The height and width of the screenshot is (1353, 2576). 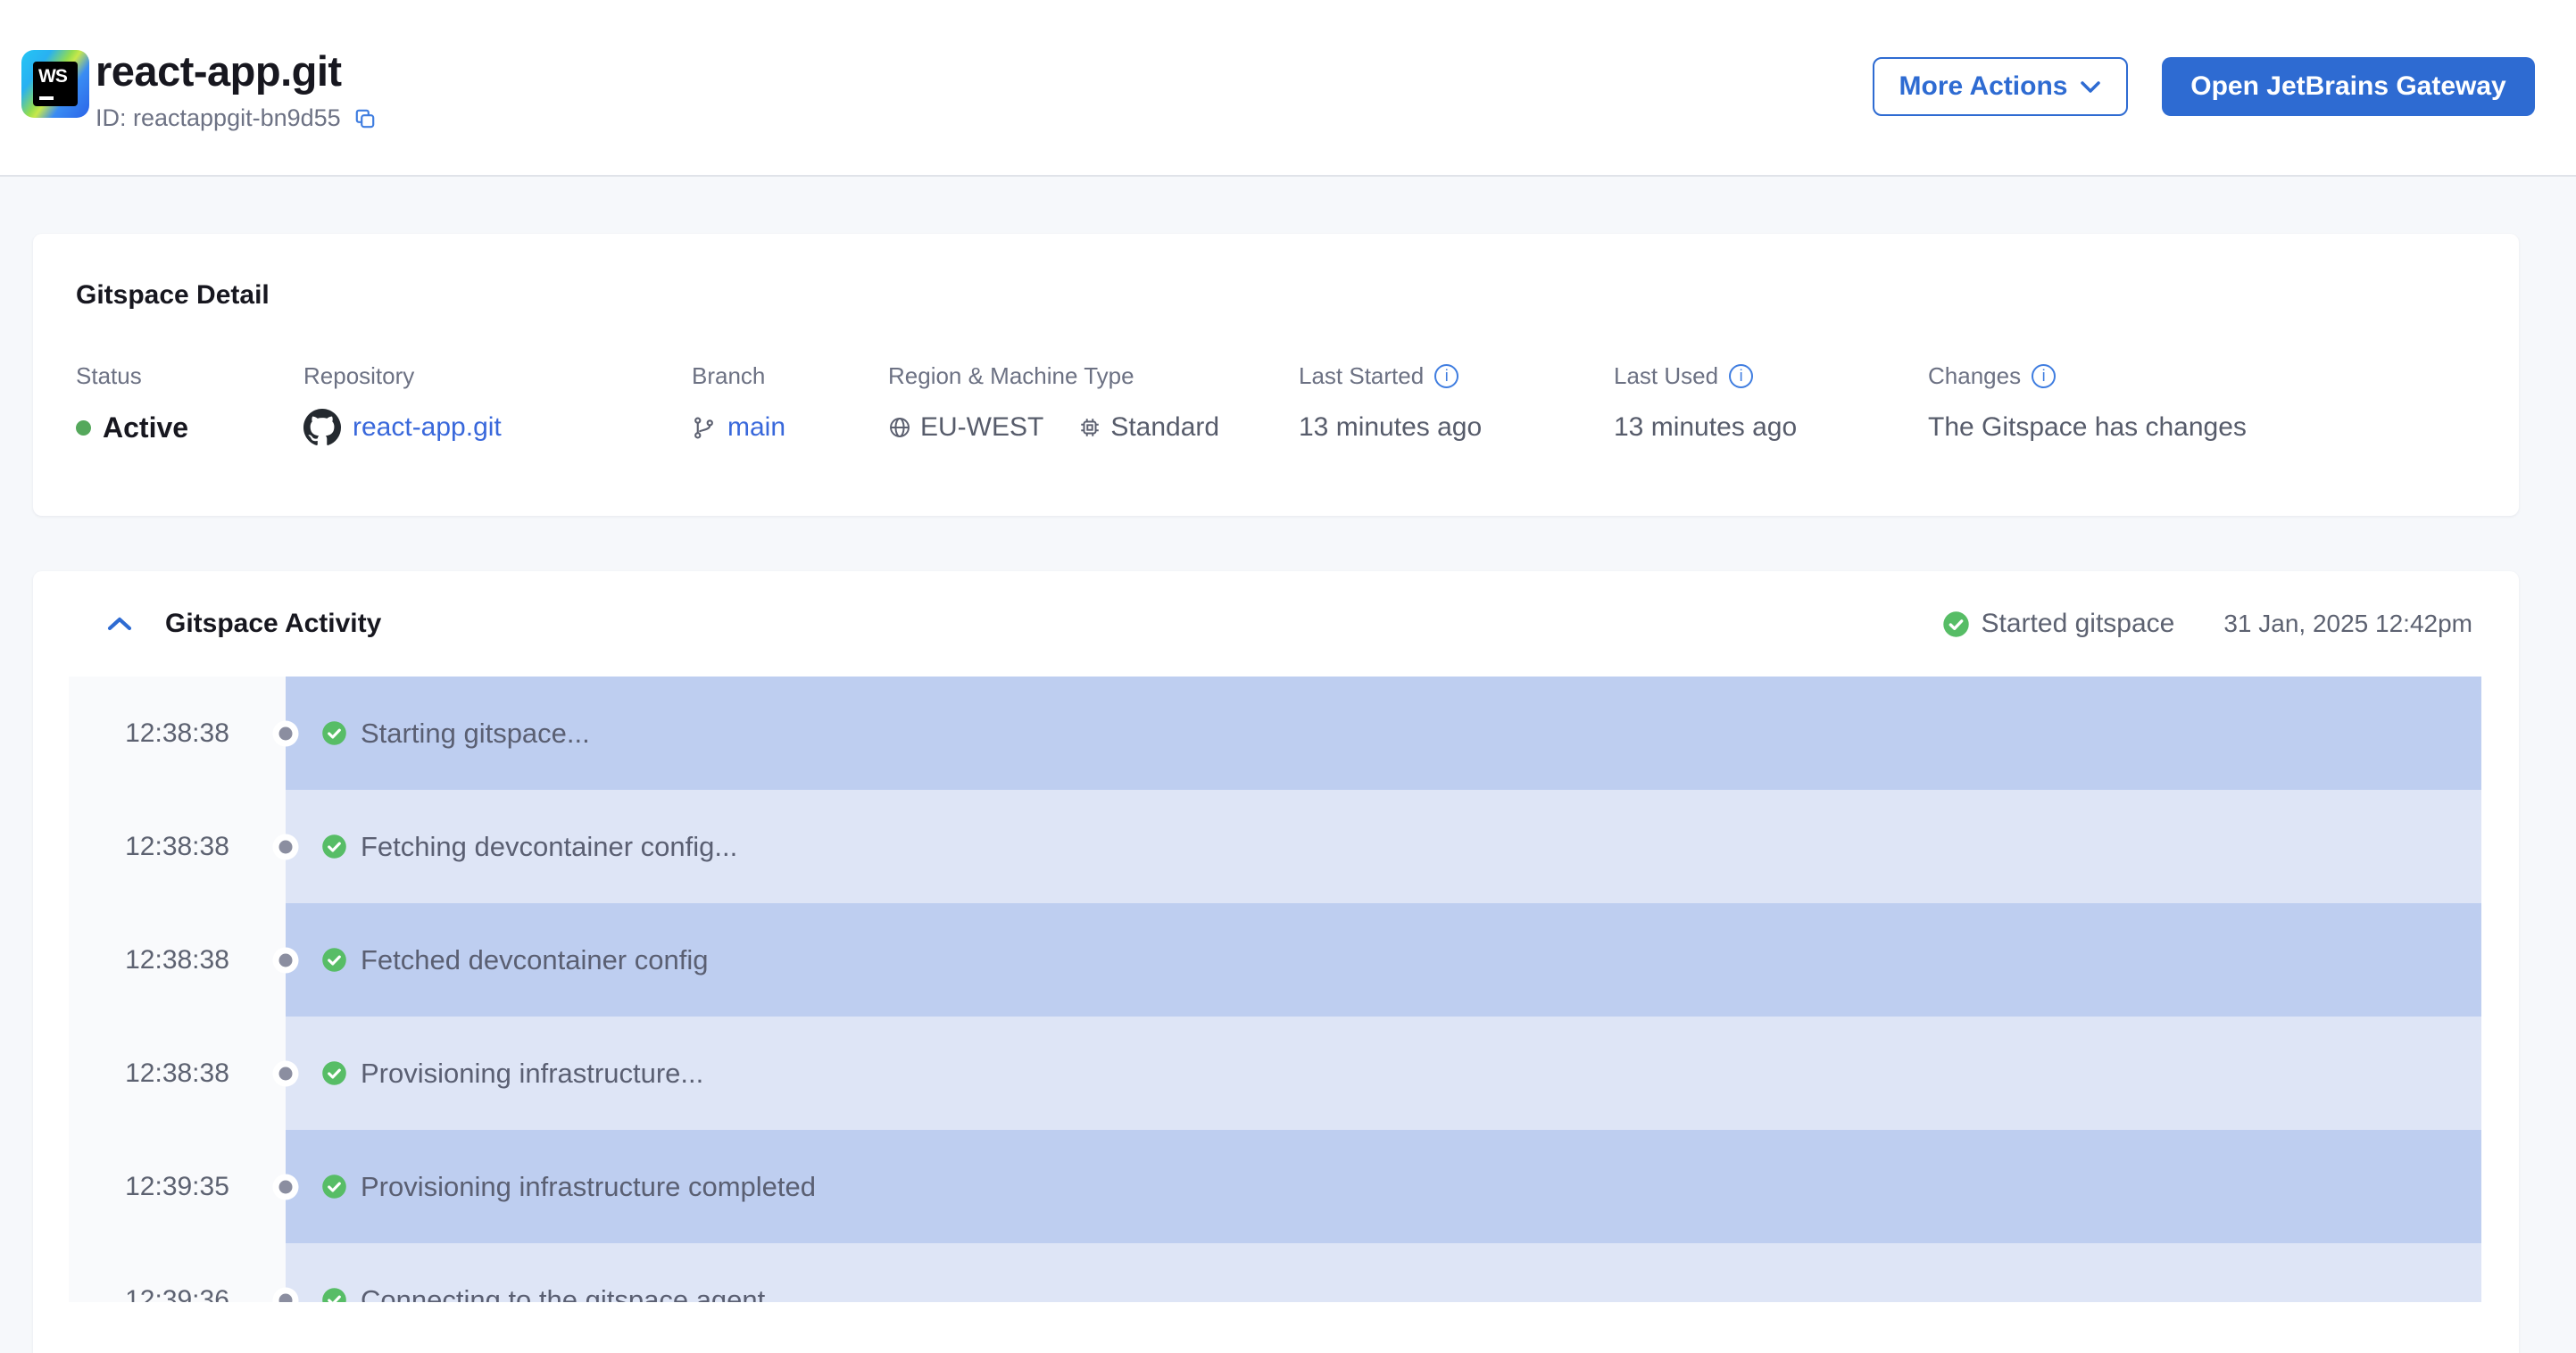 What do you see at coordinates (2044, 376) in the screenshot?
I see `changes-info-icon: i` at bounding box center [2044, 376].